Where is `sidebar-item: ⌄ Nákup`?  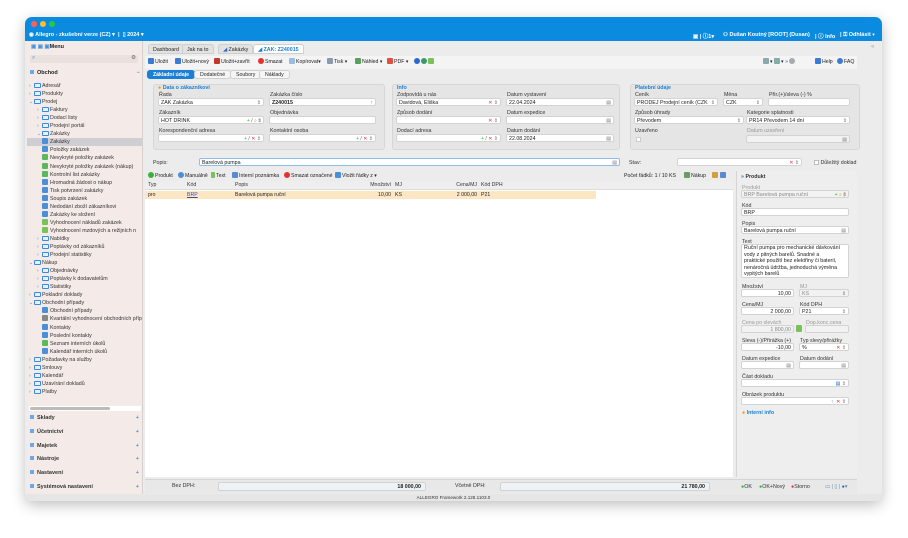 sidebar-item: ⌄ Nákup is located at coordinates (84, 263).